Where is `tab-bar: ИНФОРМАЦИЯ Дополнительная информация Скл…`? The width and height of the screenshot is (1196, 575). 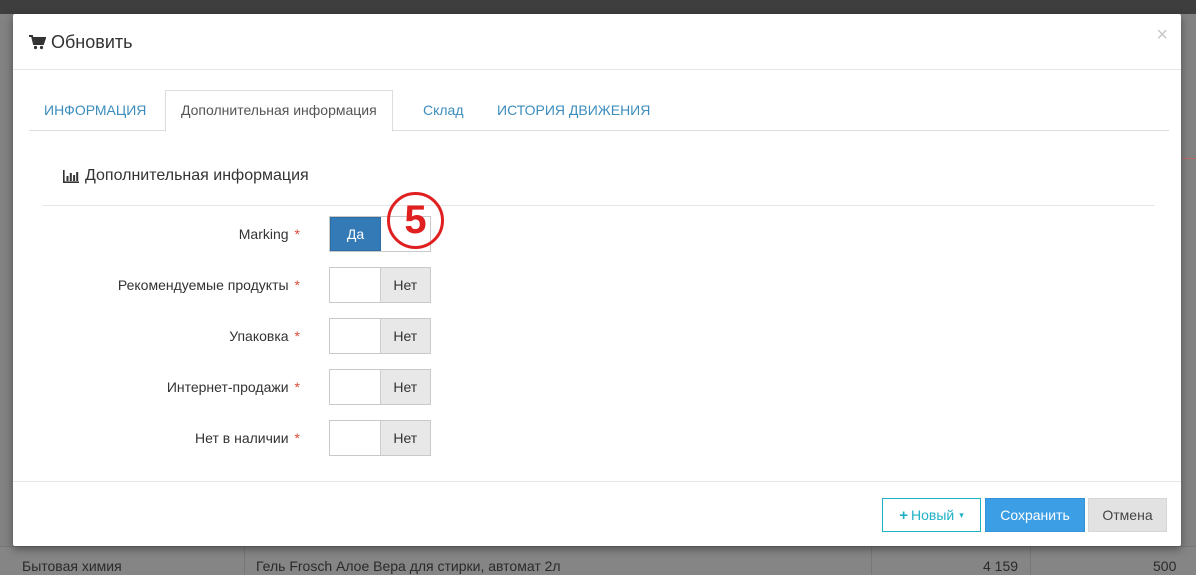
tab-bar: ИНФОРМАЦИЯ Дополнительная информация Скл… is located at coordinates (599, 111).